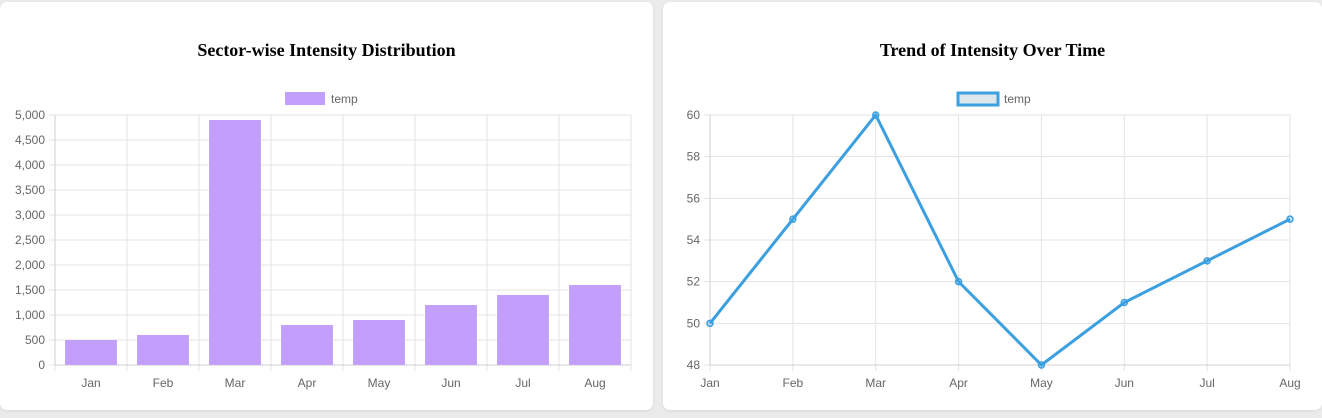 This screenshot has height=418, width=1322. What do you see at coordinates (694, 115) in the screenshot?
I see `y-tick-label: 60` at bounding box center [694, 115].